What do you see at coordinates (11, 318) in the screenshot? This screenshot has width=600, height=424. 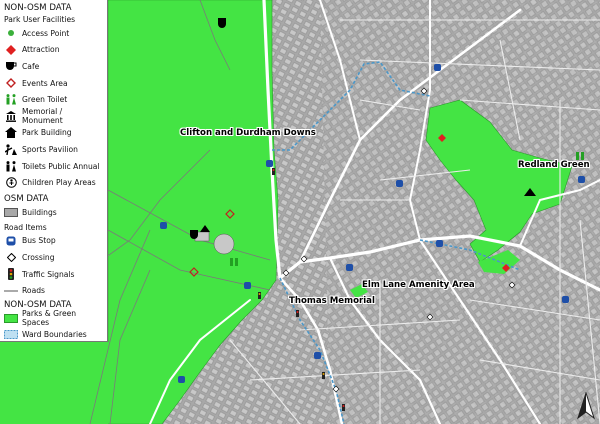 I see `parks-swatch` at bounding box center [11, 318].